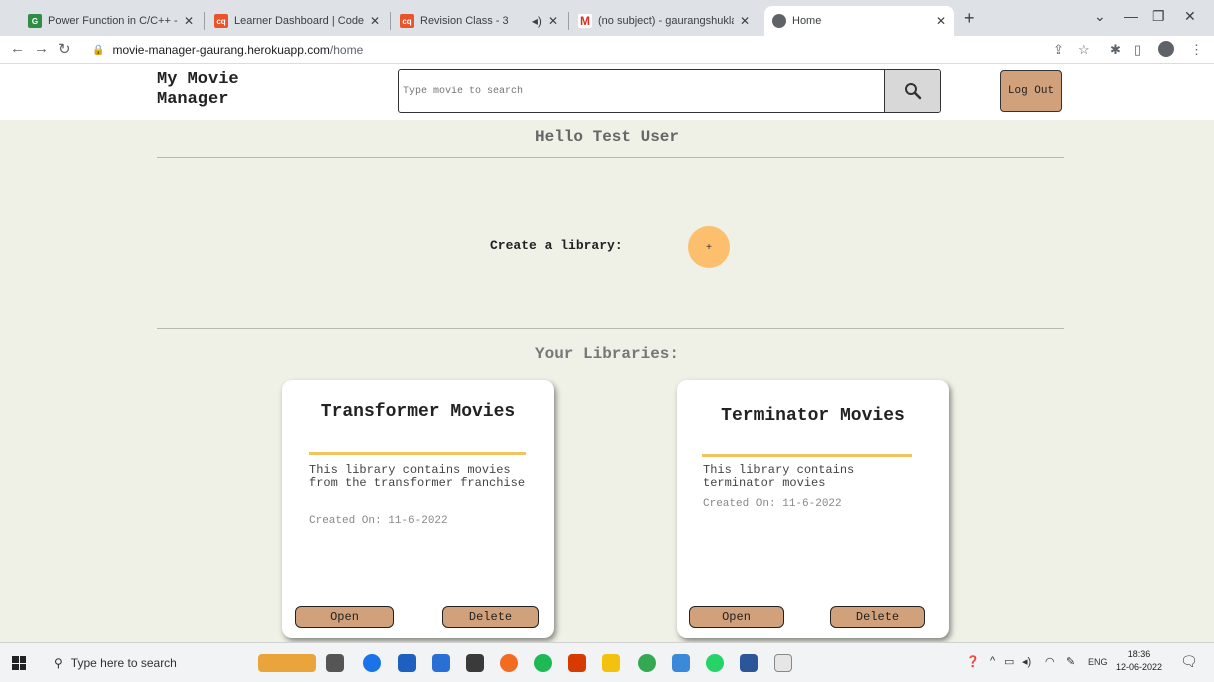 Image resolution: width=1214 pixels, height=682 pixels. Describe the element at coordinates (1100, 16) in the screenshot. I see `tab-search-icon: ⌄` at that location.